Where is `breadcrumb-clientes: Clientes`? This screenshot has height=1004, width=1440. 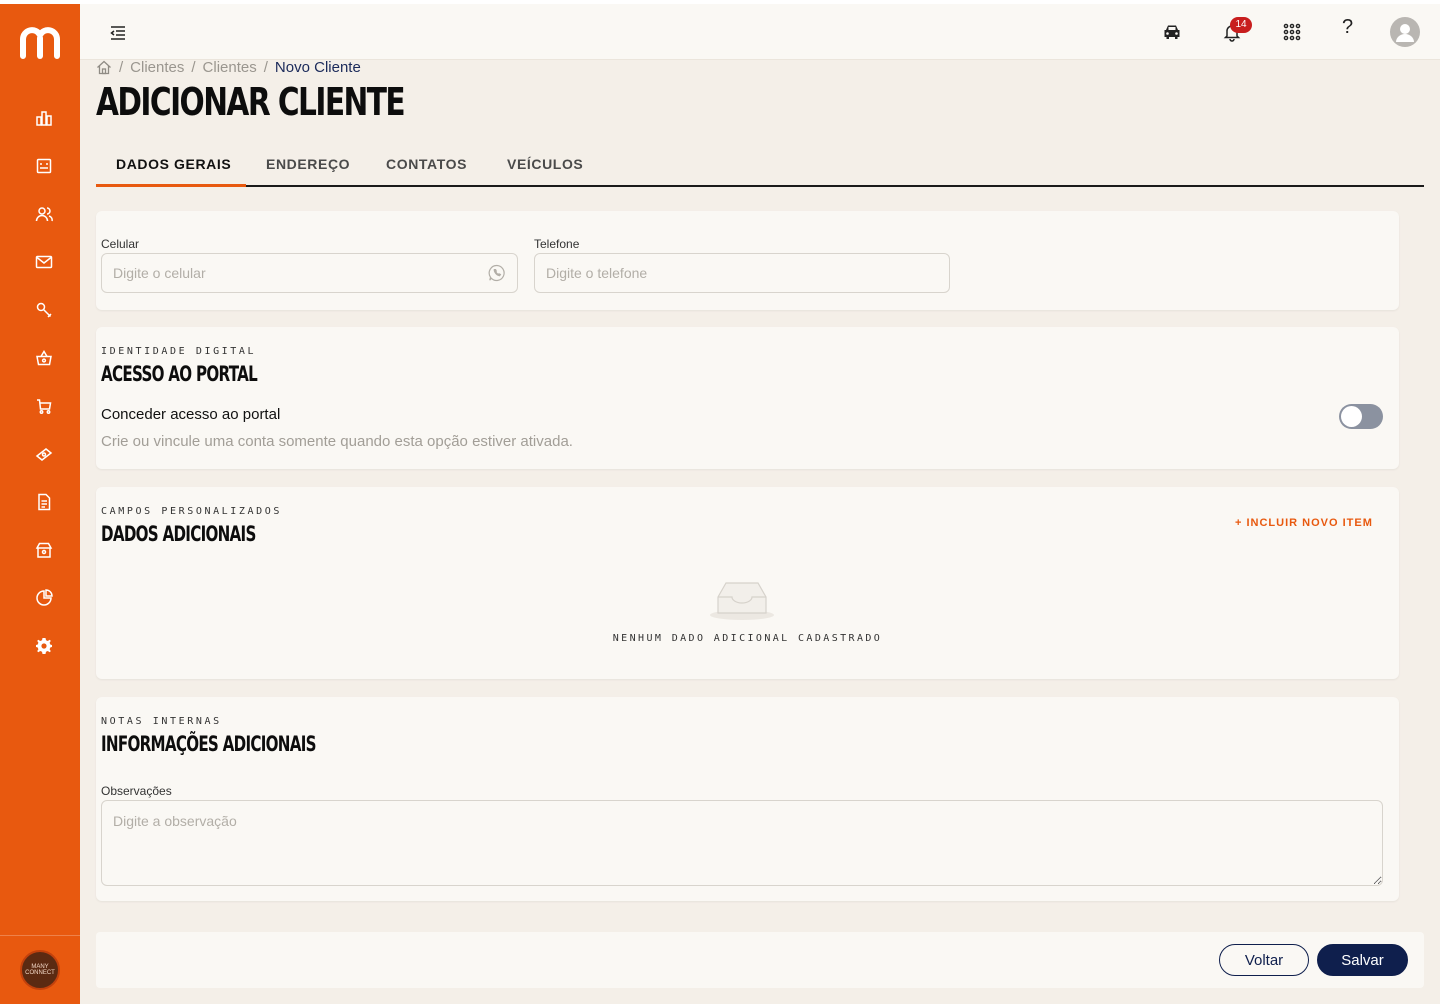 breadcrumb-clientes: Clientes is located at coordinates (157, 67).